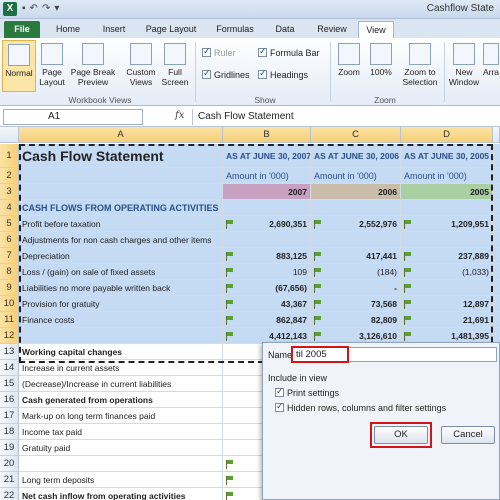 The width and height of the screenshot is (500, 500). What do you see at coordinates (9, 352) in the screenshot?
I see `row-header: 13` at bounding box center [9, 352].